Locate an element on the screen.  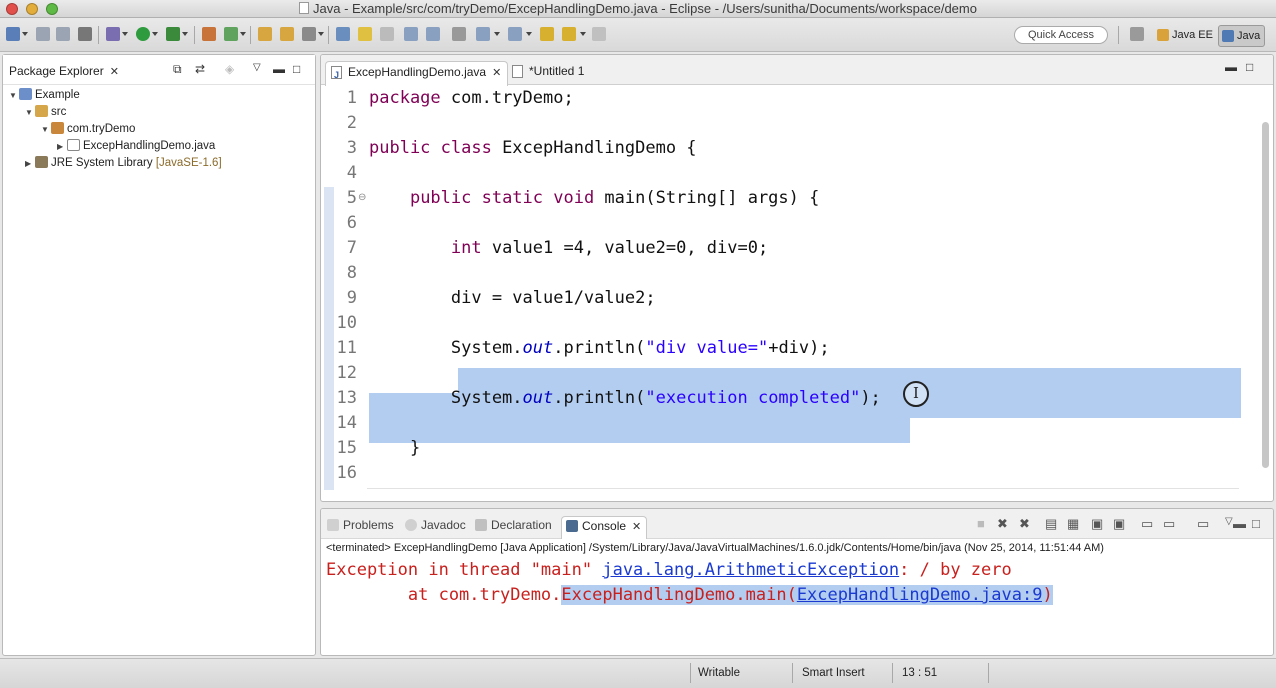
toolbar-separator is located at coordinates (194, 35).